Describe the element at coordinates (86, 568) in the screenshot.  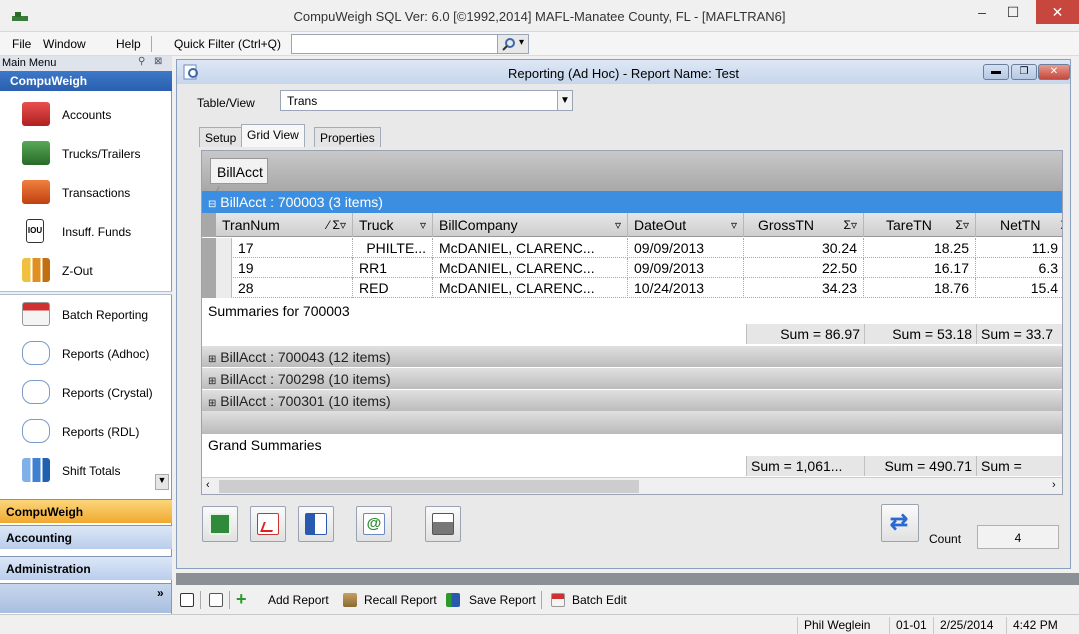
I see `nav-bar-administration: Administration` at that location.